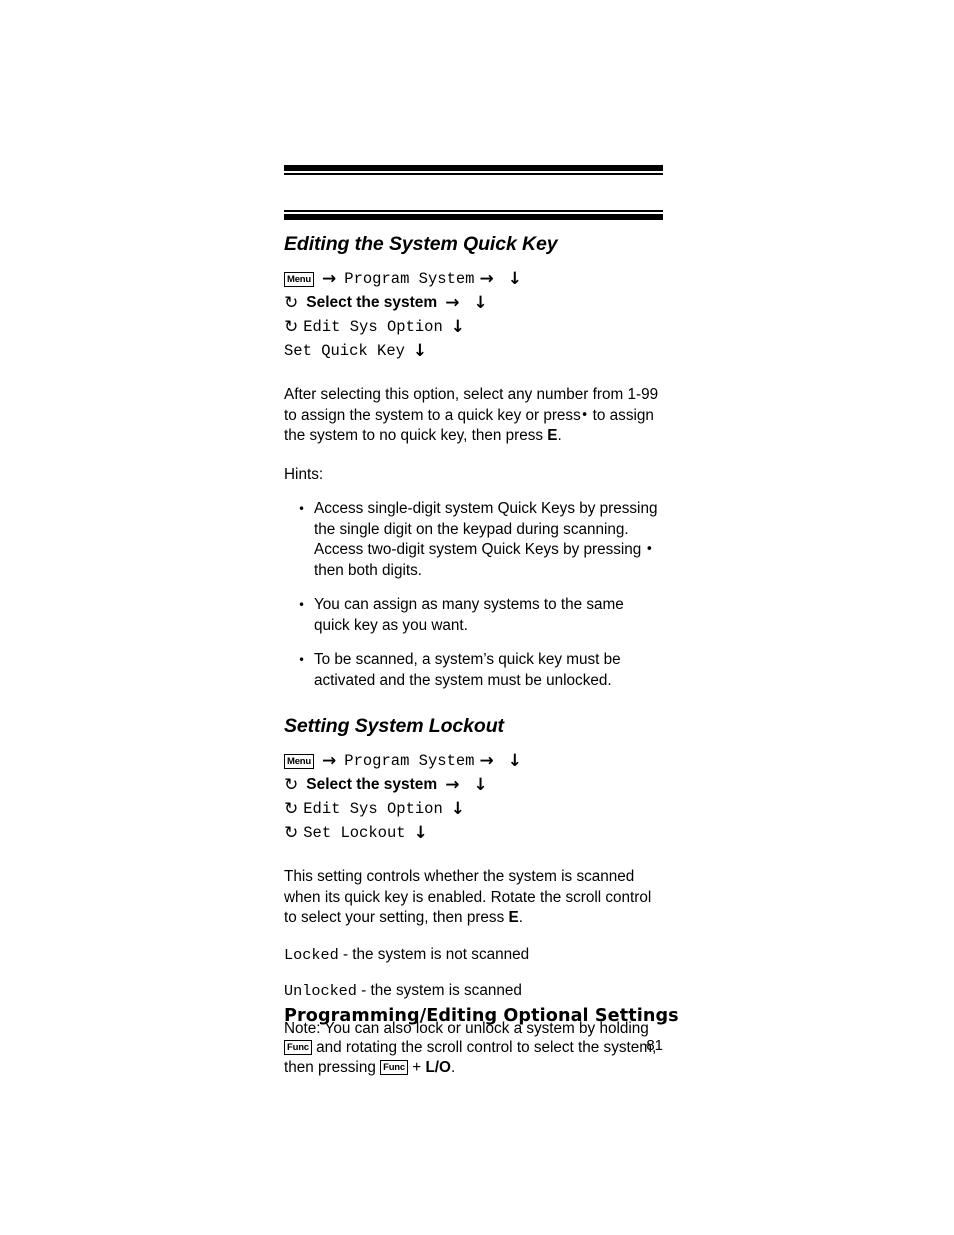 The height and width of the screenshot is (1235, 954). I want to click on definition-term: Unlocked, so click(320, 990).